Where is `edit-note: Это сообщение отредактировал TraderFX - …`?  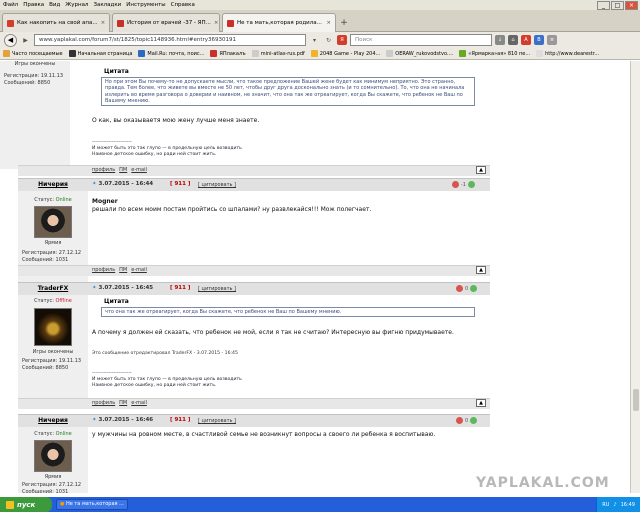 edit-note: Это сообщение отредактировал TraderFX - … is located at coordinates (165, 353).